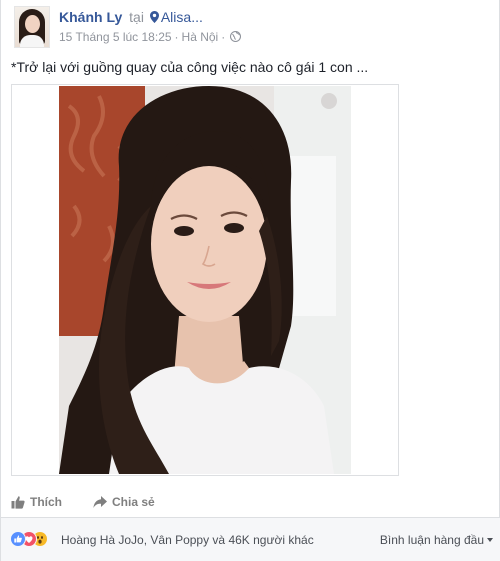 The image size is (500, 561). I want to click on at-label: tại, so click(136, 17).